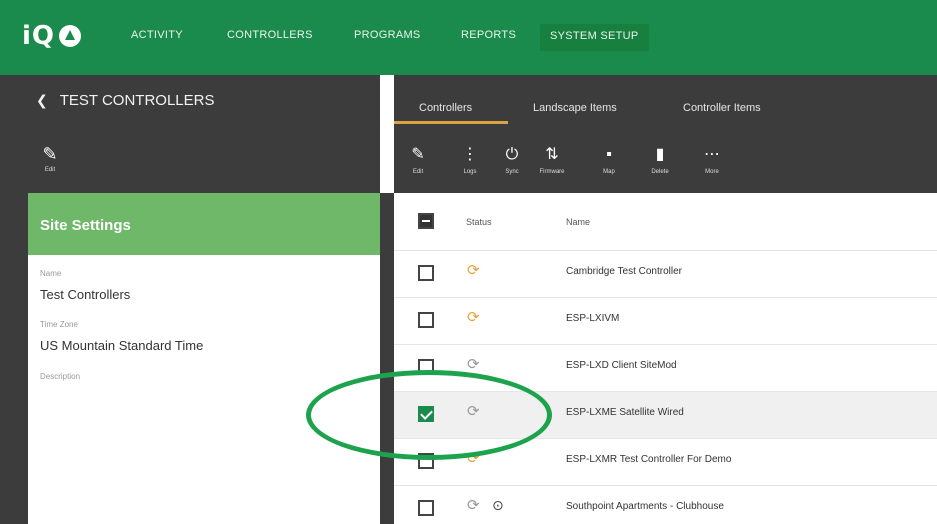 The width and height of the screenshot is (937, 524). Describe the element at coordinates (712, 154) in the screenshot. I see `more-icon: ⋯` at that location.